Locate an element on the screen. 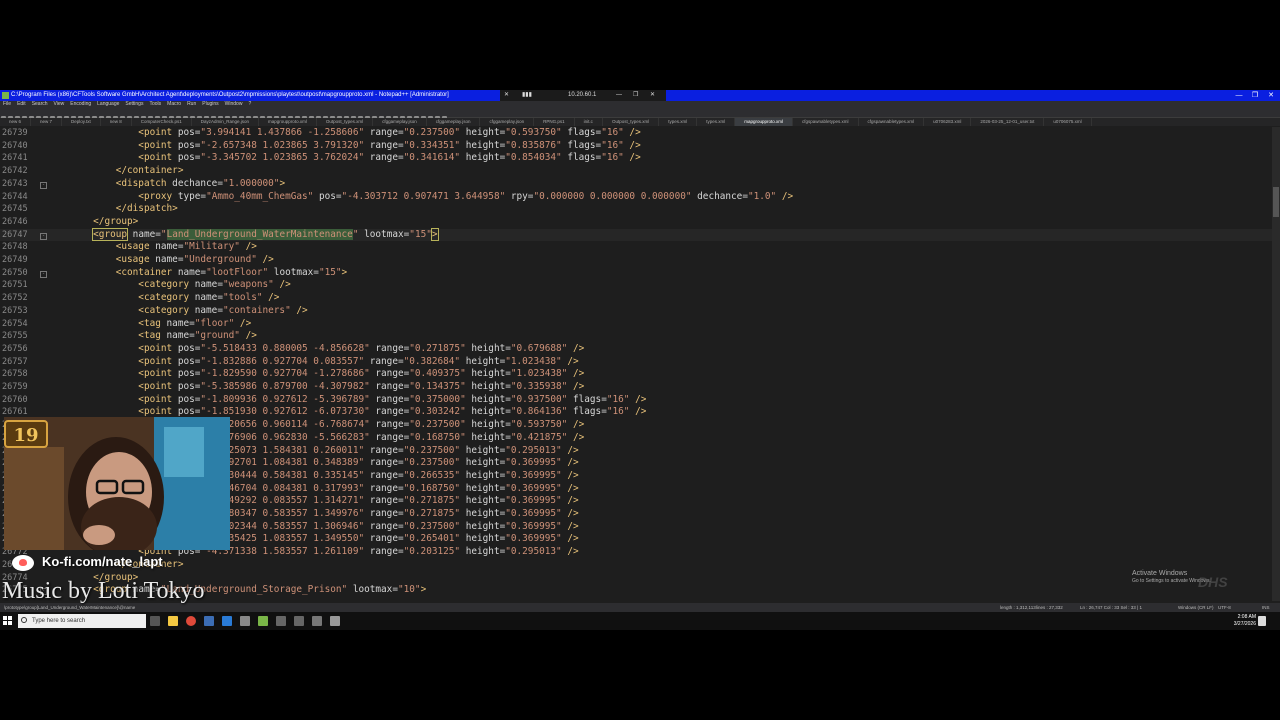  code-token: dechance= is located at coordinates (719, 196).